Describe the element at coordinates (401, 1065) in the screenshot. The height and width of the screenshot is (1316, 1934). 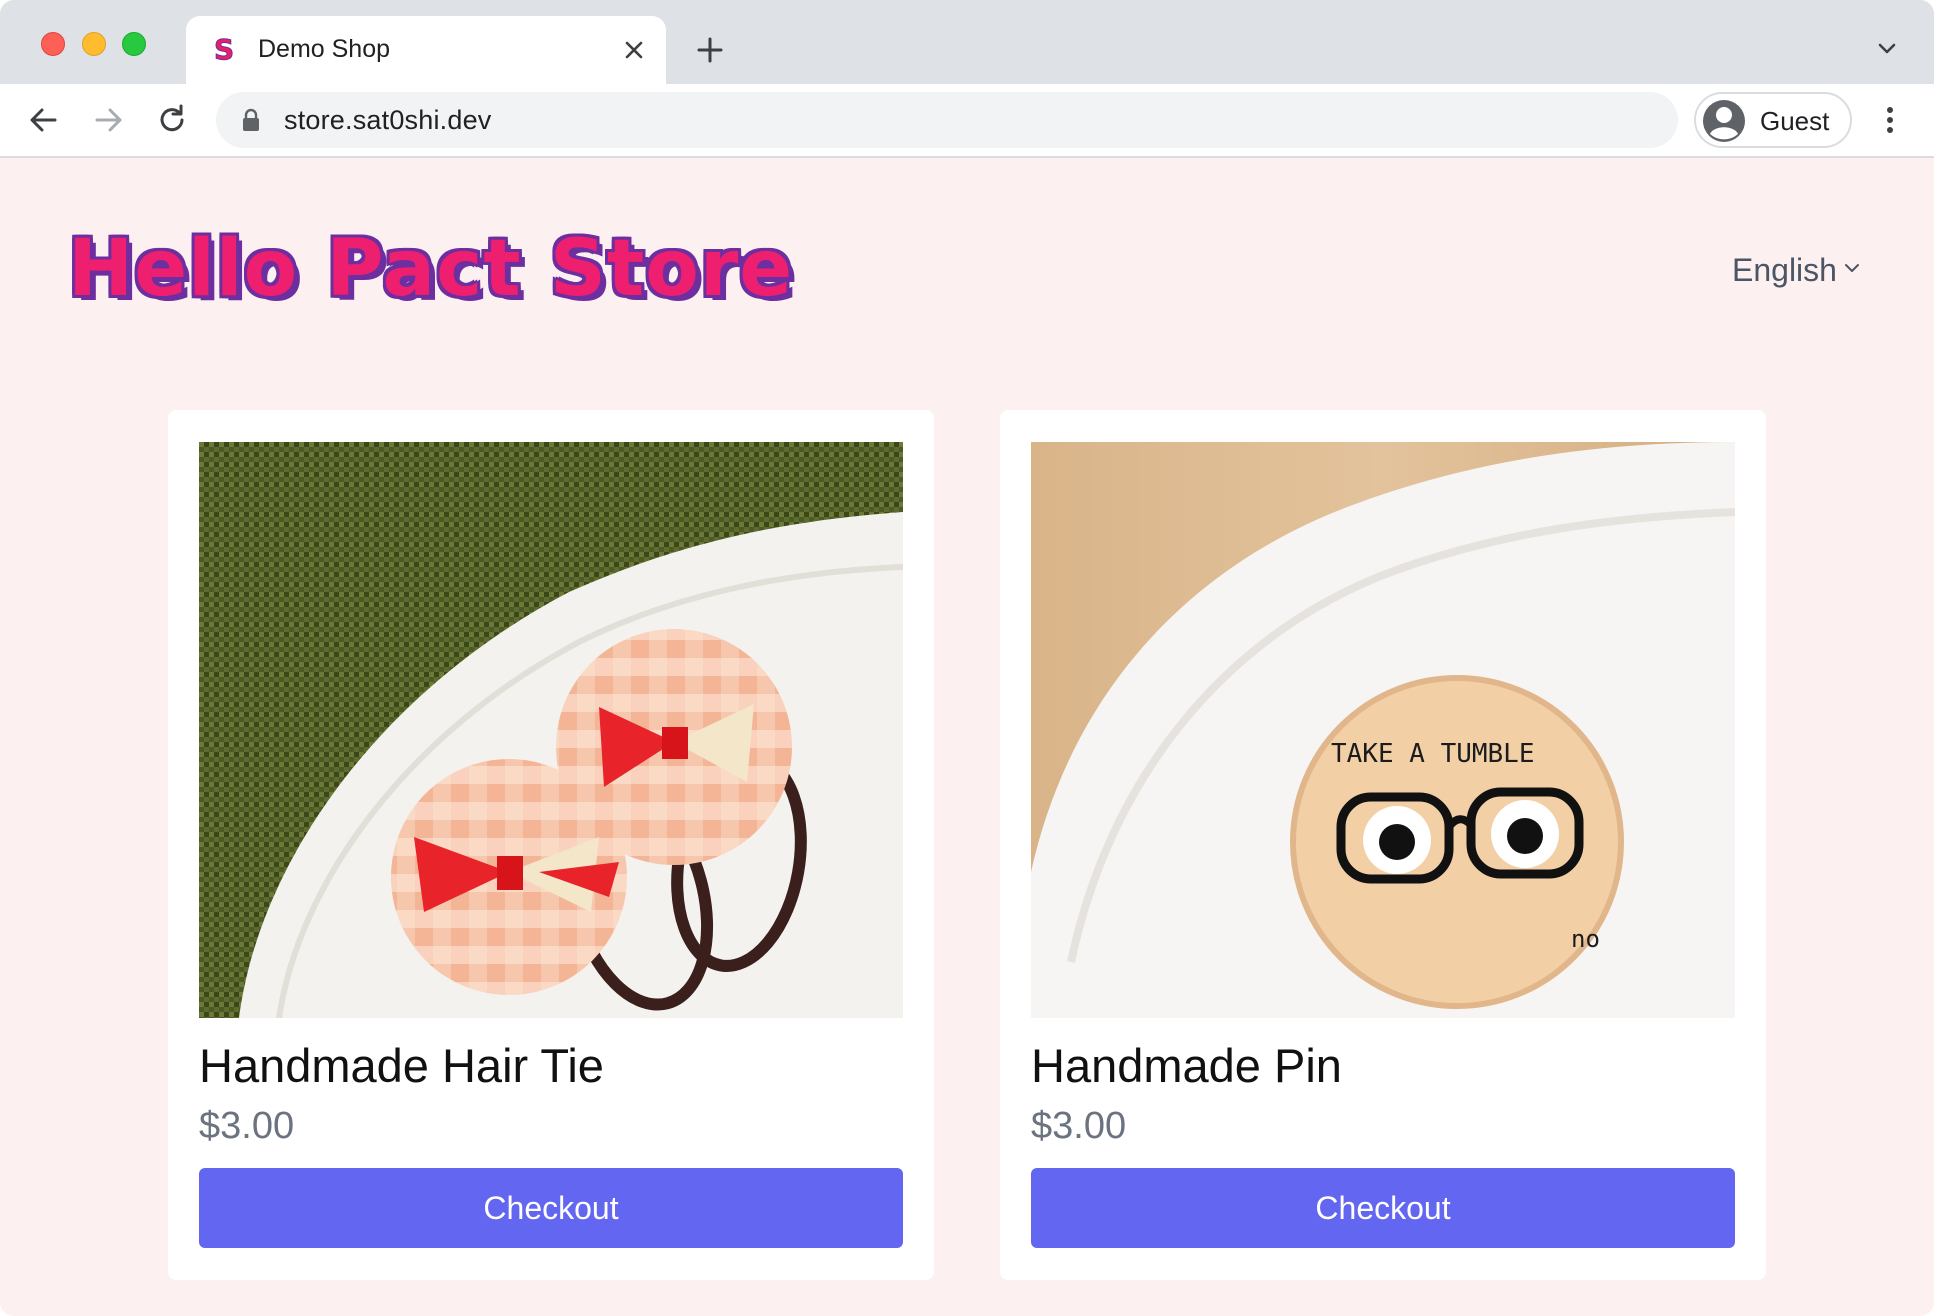
I see `product-name: Handmade Hair Tie` at that location.